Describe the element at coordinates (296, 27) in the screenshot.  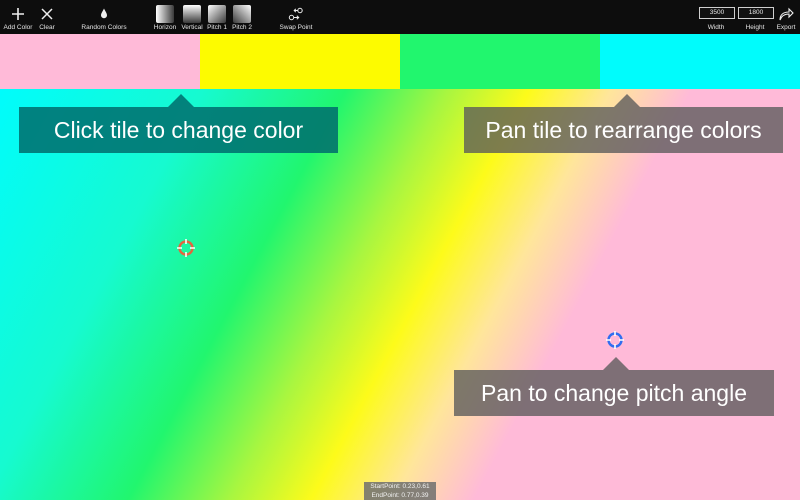
I see `swap-point-label: Swap Point` at that location.